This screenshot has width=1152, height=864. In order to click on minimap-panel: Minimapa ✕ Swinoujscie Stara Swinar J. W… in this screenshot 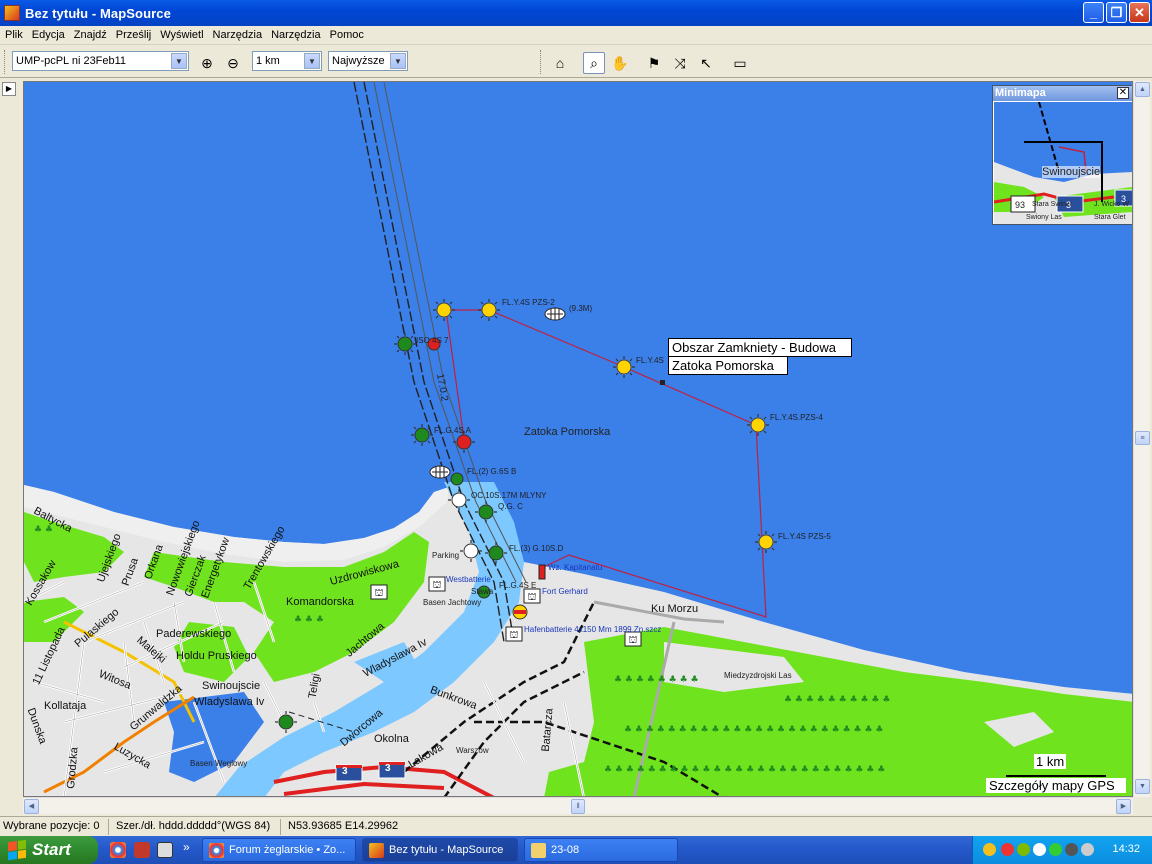, I will do `click(1062, 155)`.